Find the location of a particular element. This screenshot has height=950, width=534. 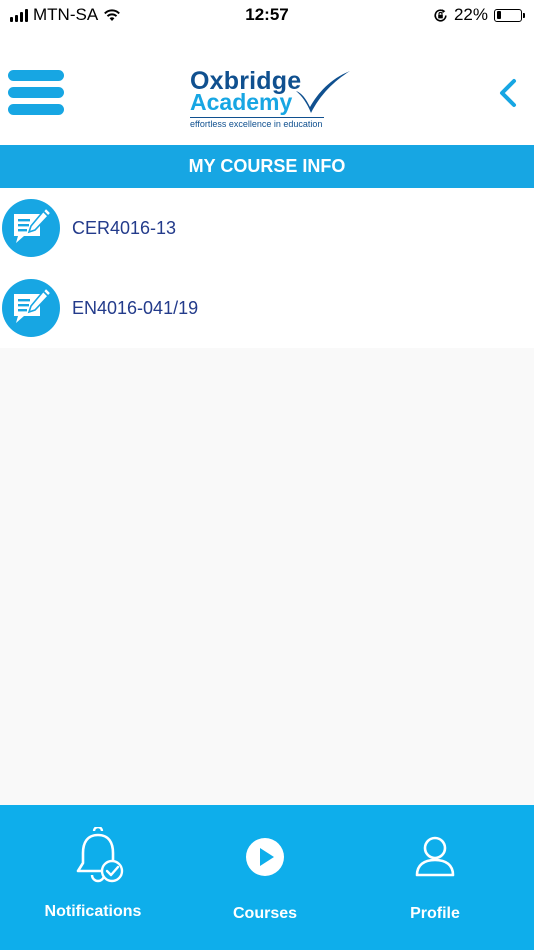

page-title: MY COURSE INFO is located at coordinates (267, 166).